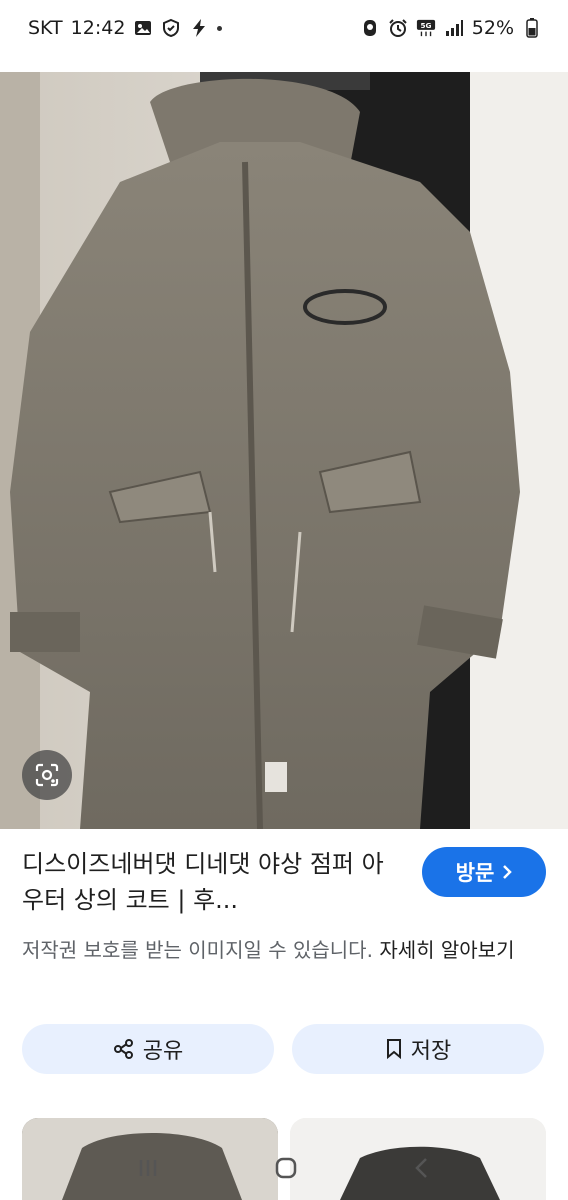  What do you see at coordinates (492, 28) in the screenshot?
I see `battery-percent: 52%` at bounding box center [492, 28].